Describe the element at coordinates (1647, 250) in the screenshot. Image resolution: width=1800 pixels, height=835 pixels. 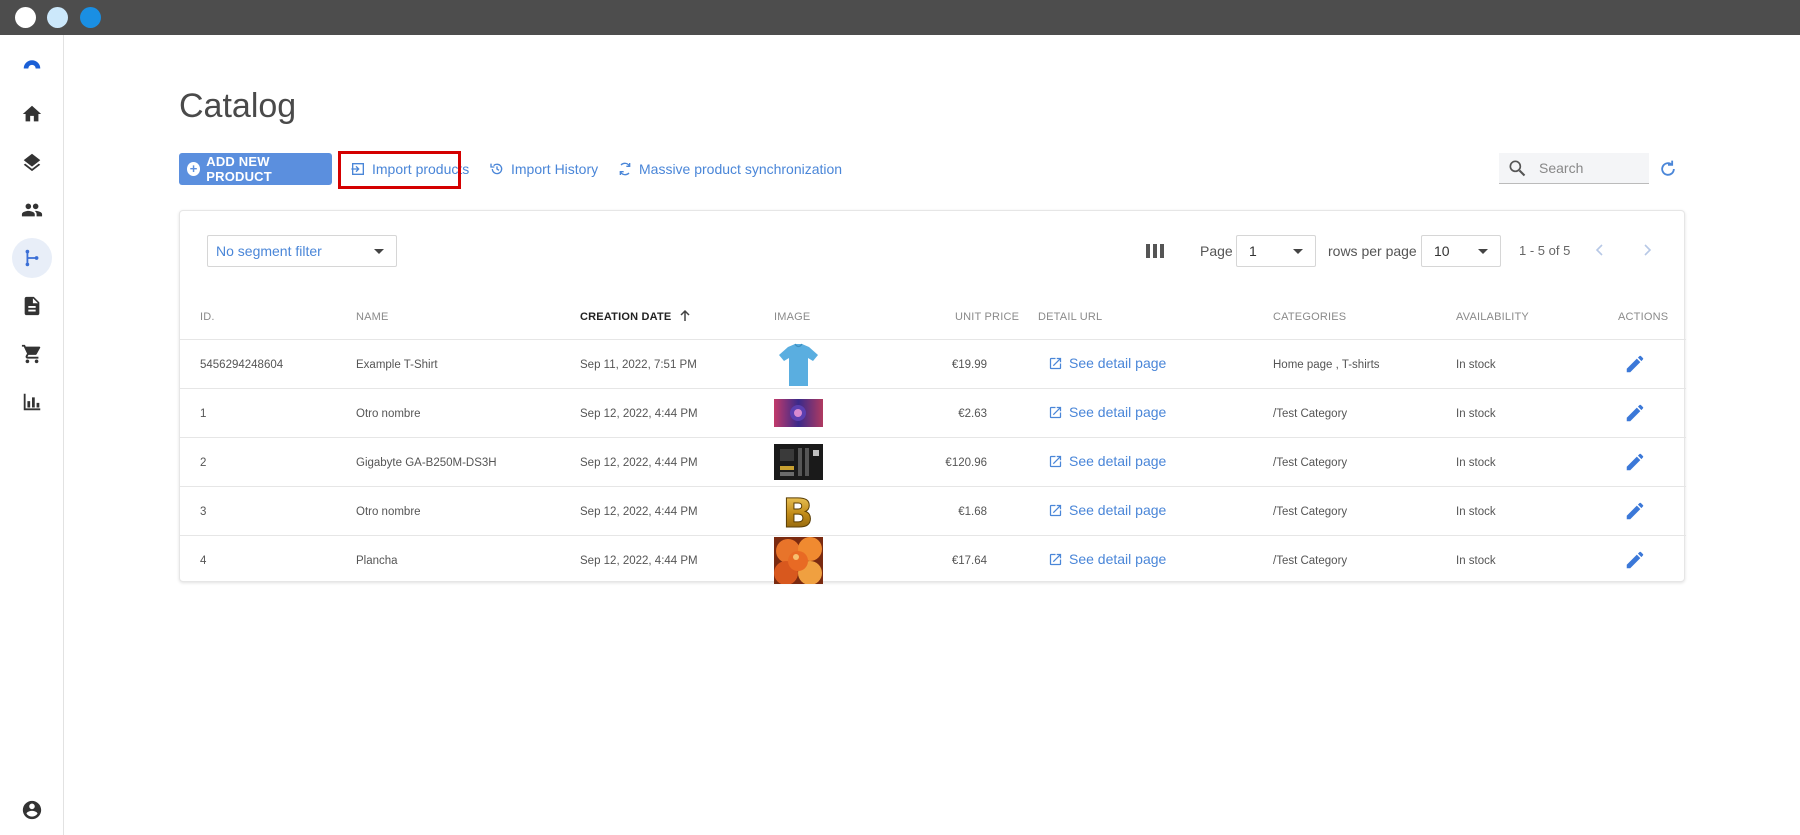
I see `chevron-right-icon` at that location.